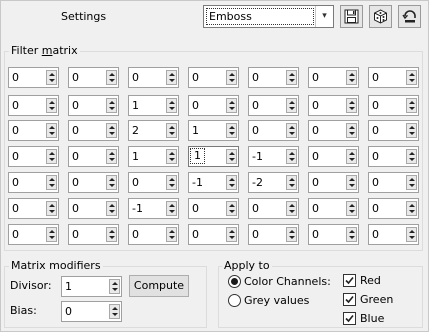 The image size is (429, 332). I want to click on matrix-cell: -2, so click(273, 182).